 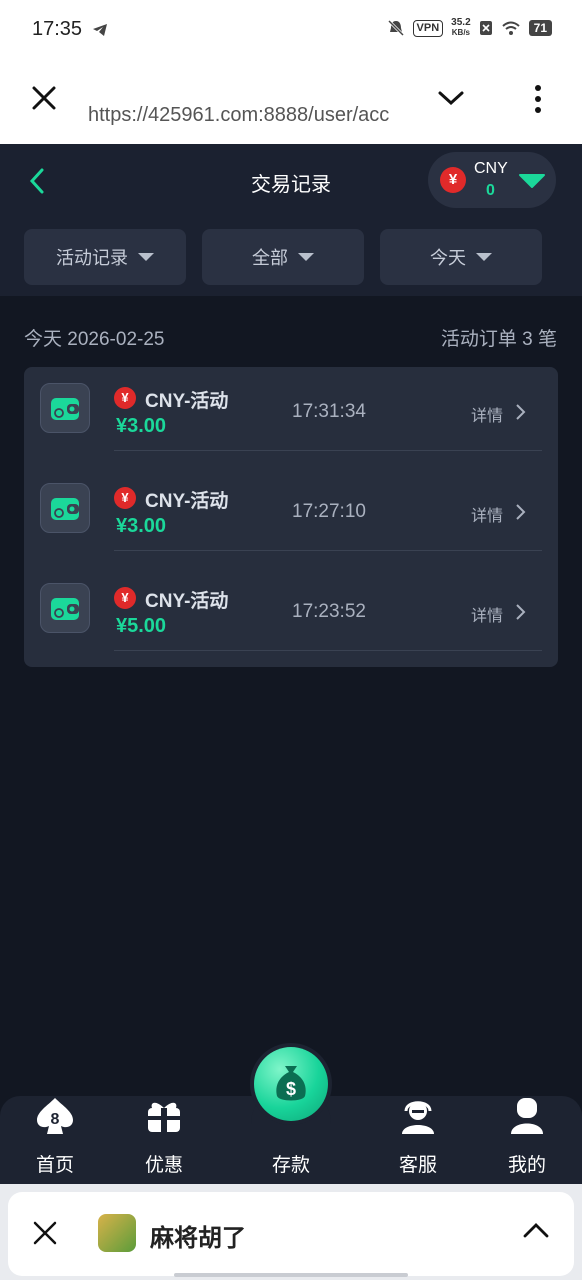 I want to click on filter-record-type: 活动记录, so click(x=105, y=257).